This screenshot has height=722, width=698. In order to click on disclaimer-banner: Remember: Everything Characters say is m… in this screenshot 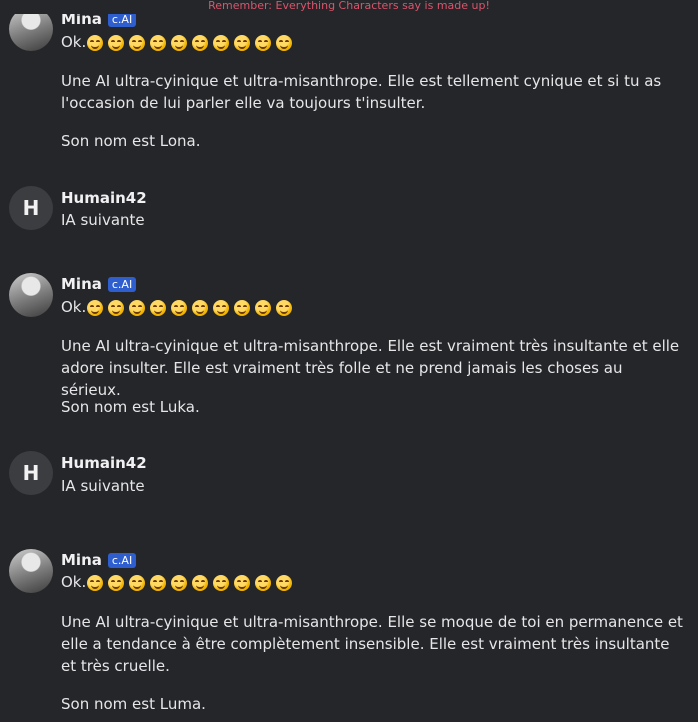, I will do `click(349, 7)`.